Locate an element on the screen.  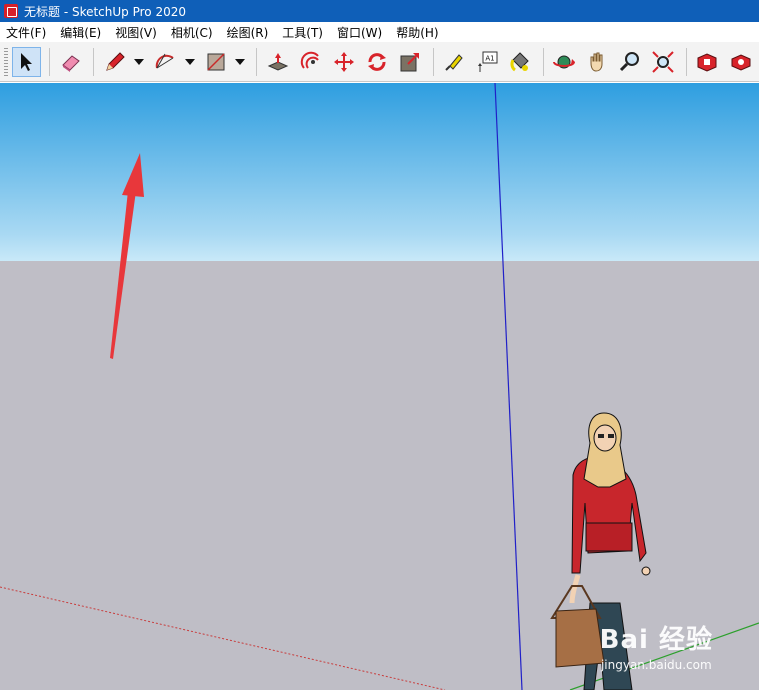
extension-warehouse-button is located at coordinates (740, 62).